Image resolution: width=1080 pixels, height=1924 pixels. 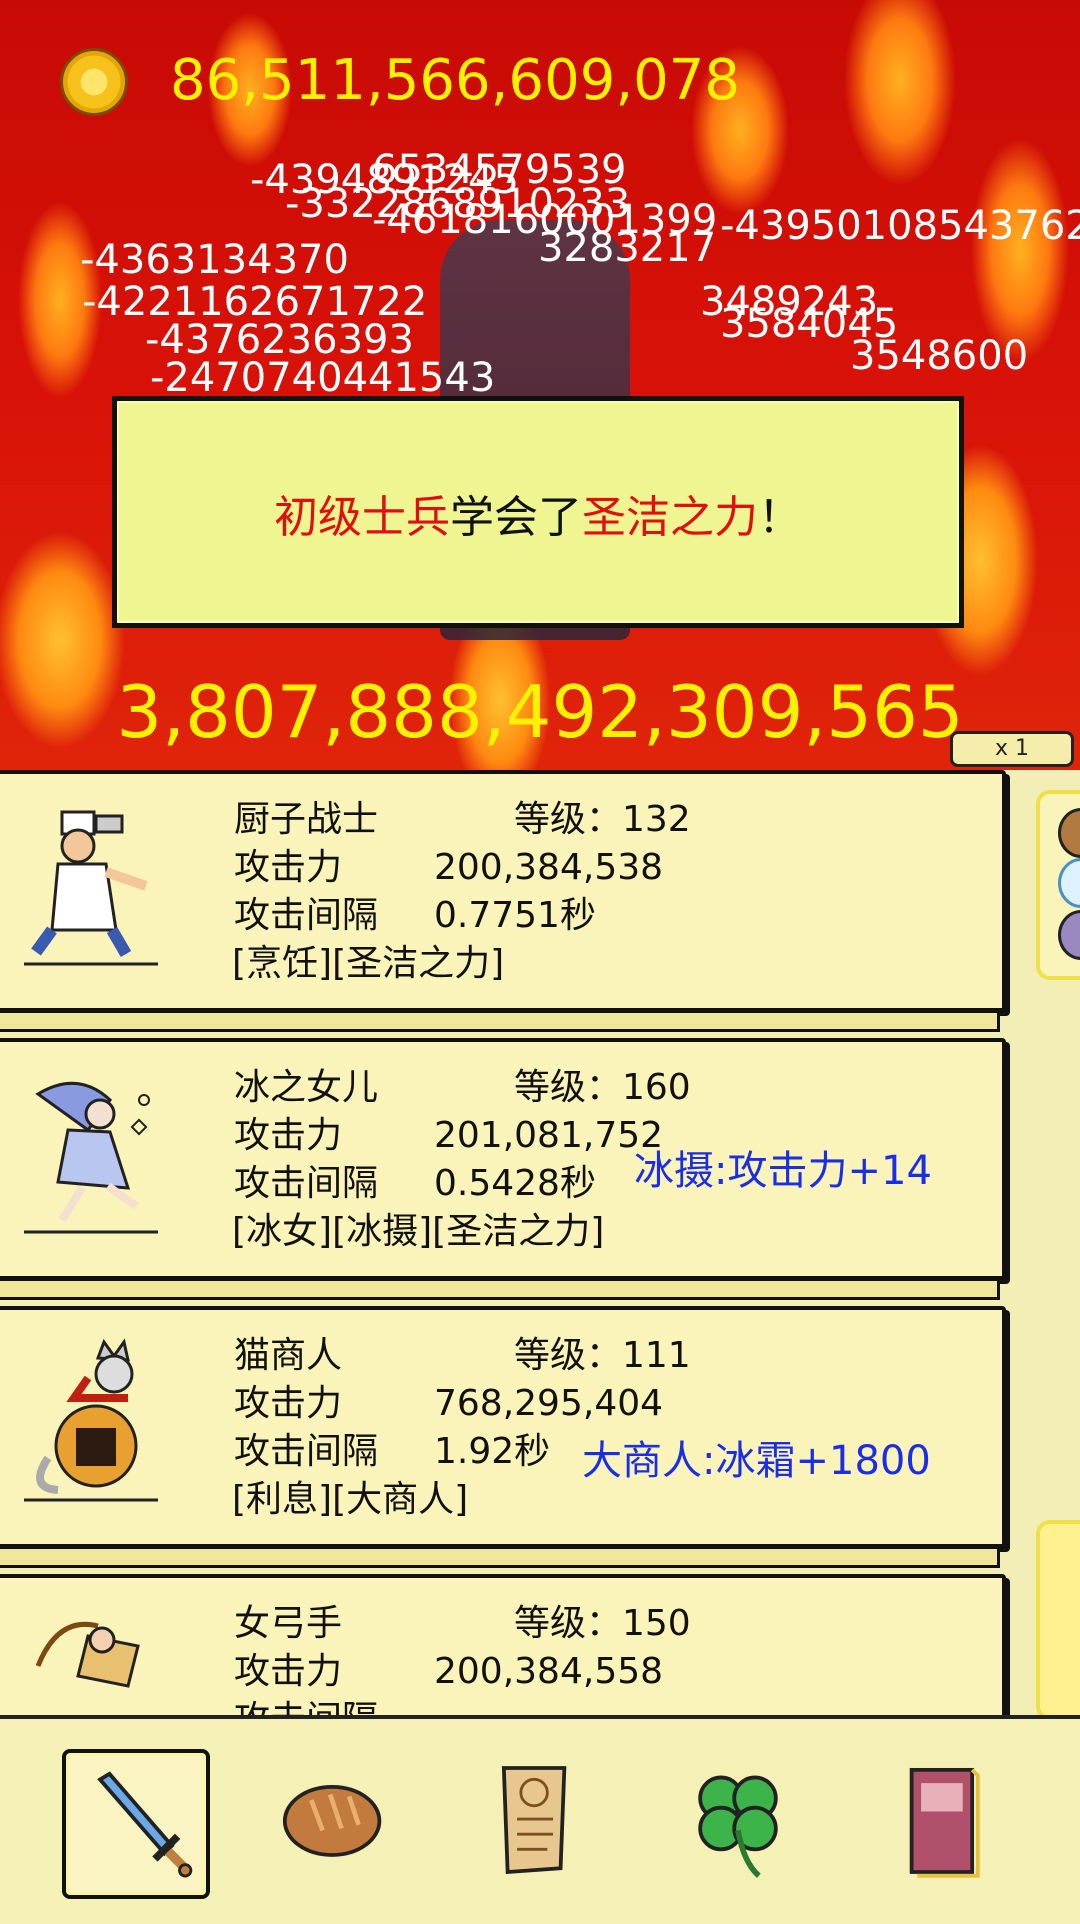 I want to click on interval-value: 0.5428秒, so click(x=515, y=1183).